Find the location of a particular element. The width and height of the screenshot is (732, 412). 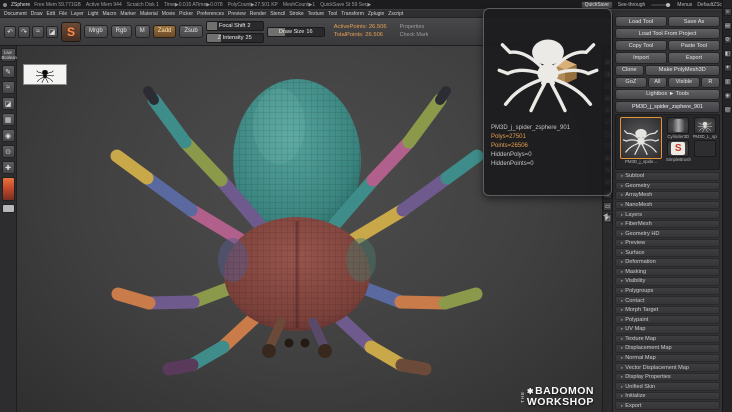

menu-item: Tool is located at coordinates (332, 14).